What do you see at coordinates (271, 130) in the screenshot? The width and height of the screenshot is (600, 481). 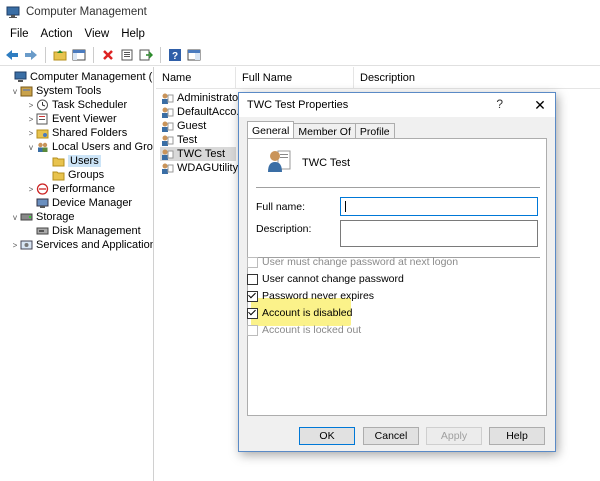 I see `tab-general: General` at bounding box center [271, 130].